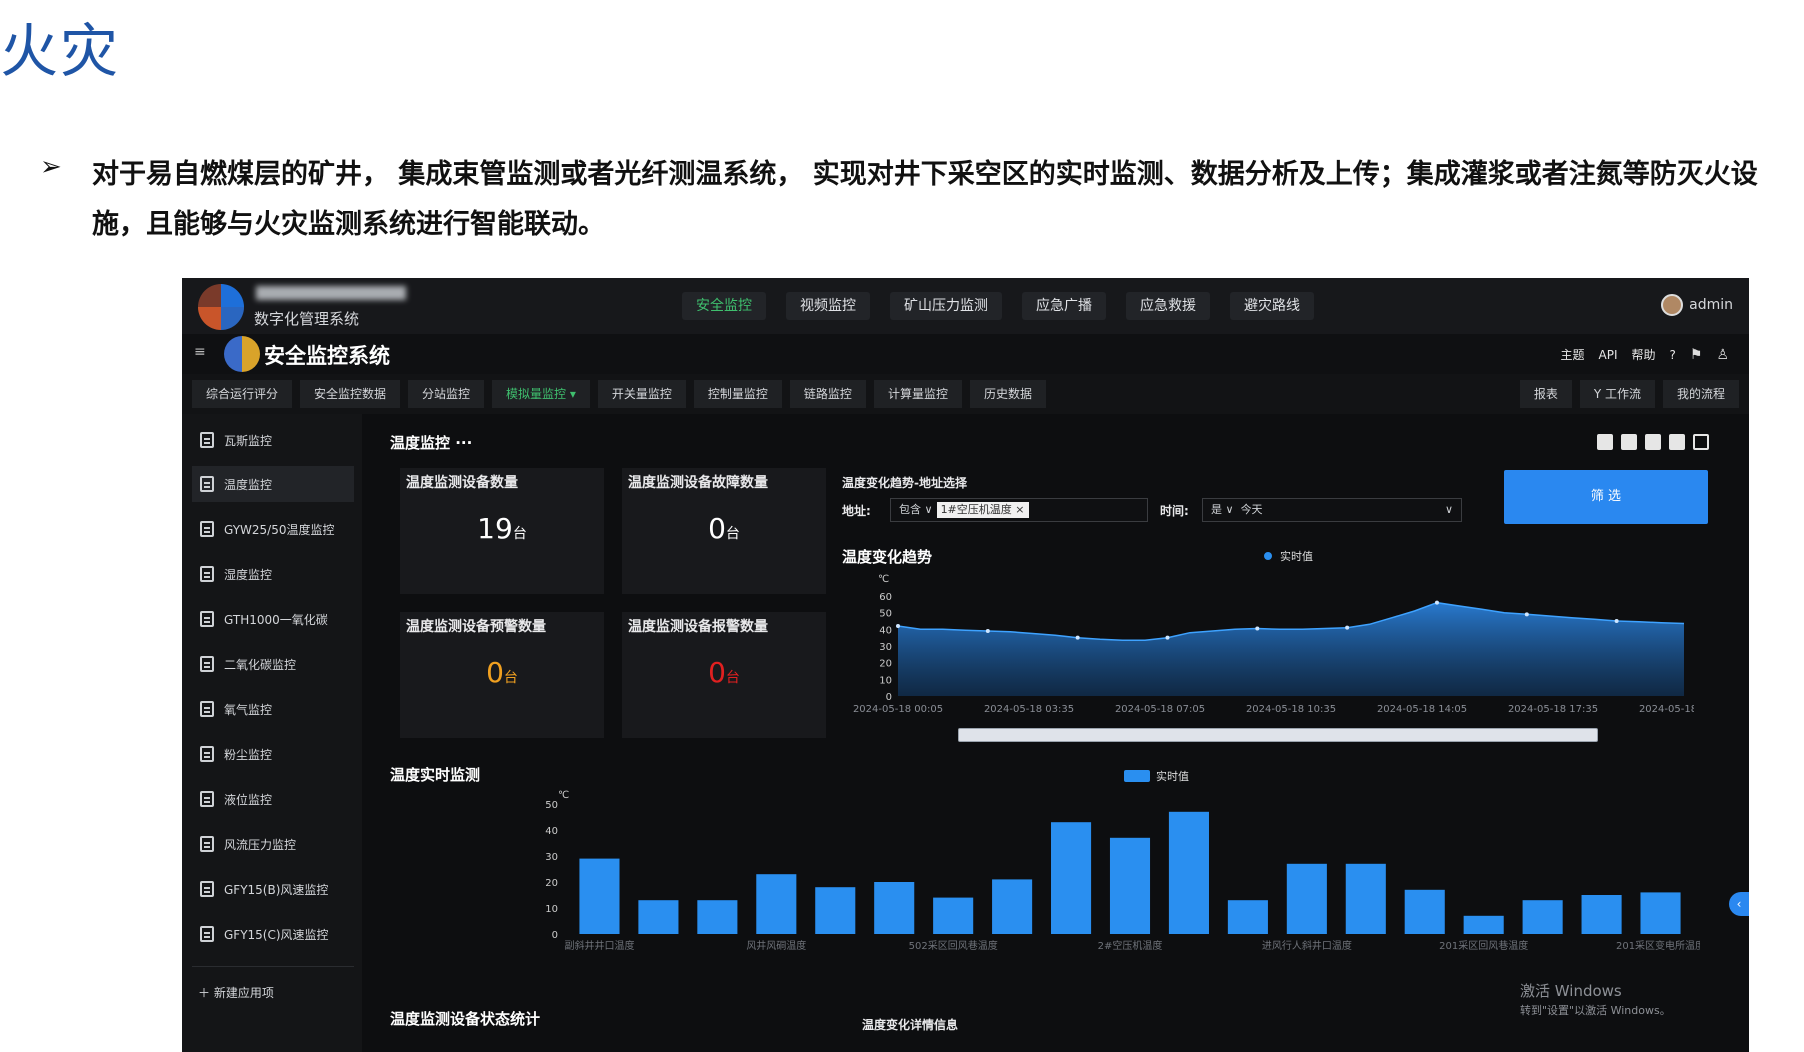  Describe the element at coordinates (1700, 394) in the screenshot. I see `tab-my-flow: 我的流程` at that location.